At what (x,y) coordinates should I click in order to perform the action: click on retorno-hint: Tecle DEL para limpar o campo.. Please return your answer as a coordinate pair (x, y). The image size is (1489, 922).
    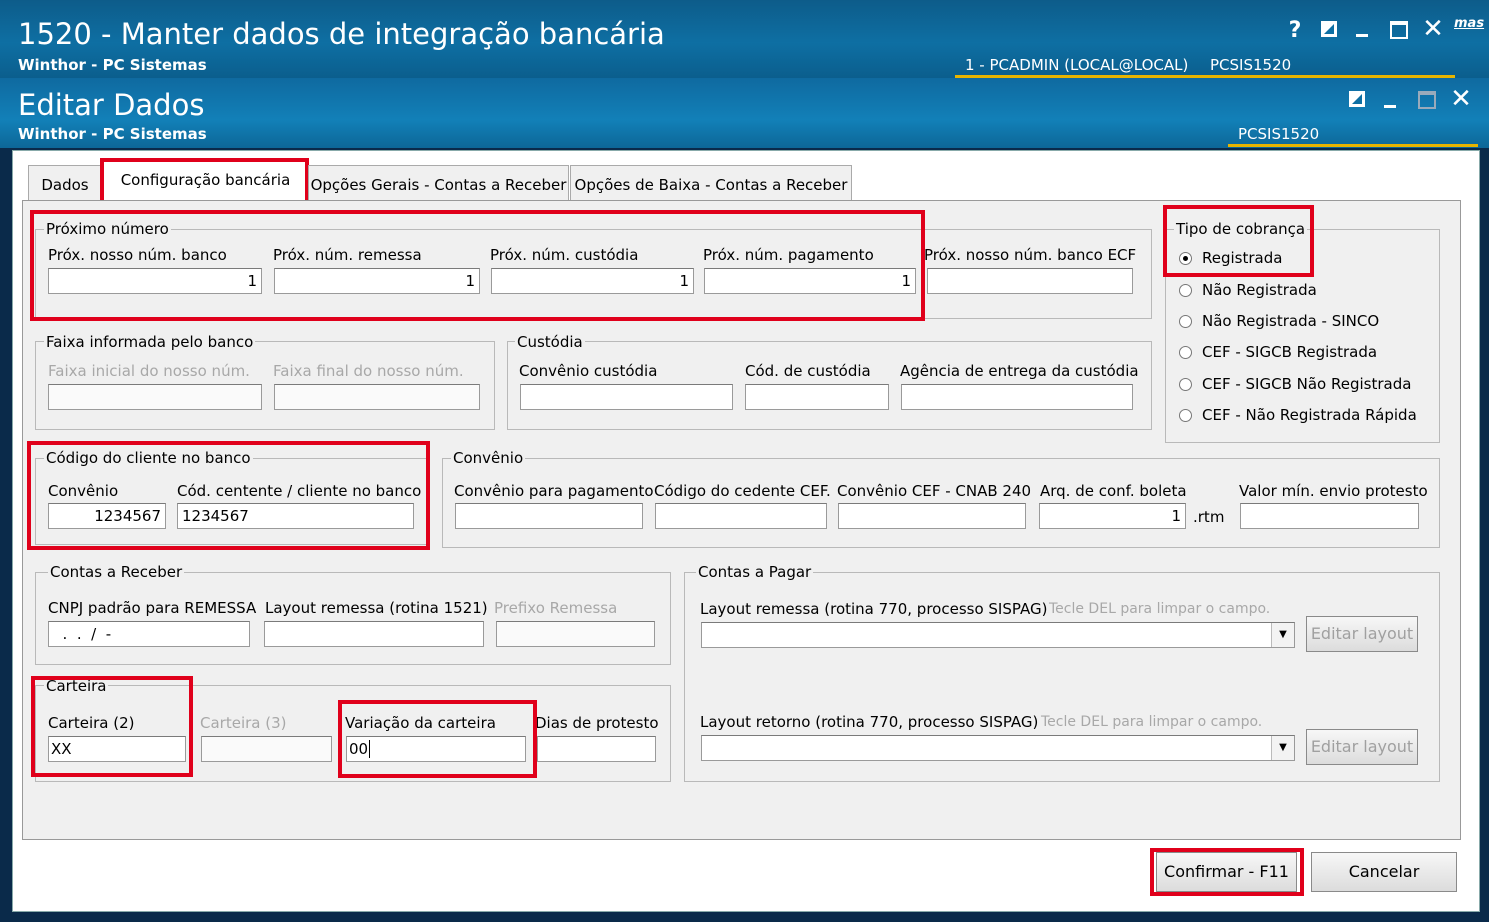
    Looking at the image, I should click on (1152, 722).